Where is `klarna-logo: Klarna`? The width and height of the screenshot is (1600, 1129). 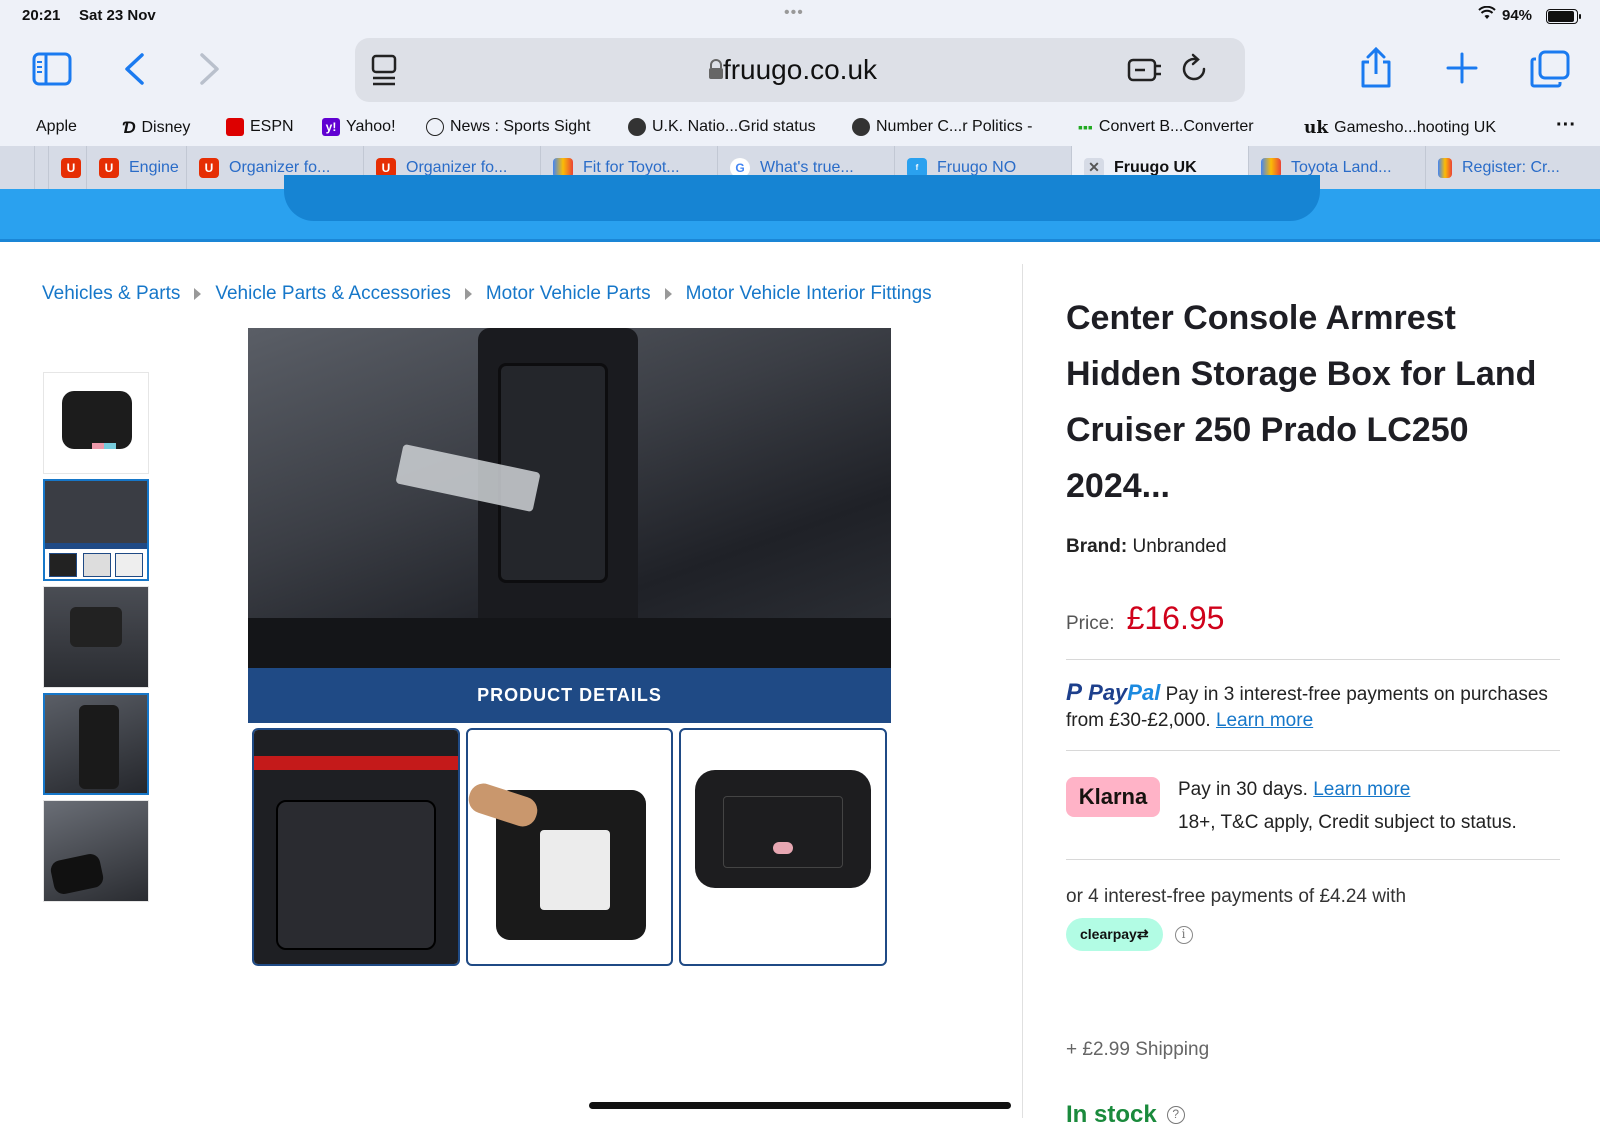
klarna-logo: Klarna is located at coordinates (1113, 797).